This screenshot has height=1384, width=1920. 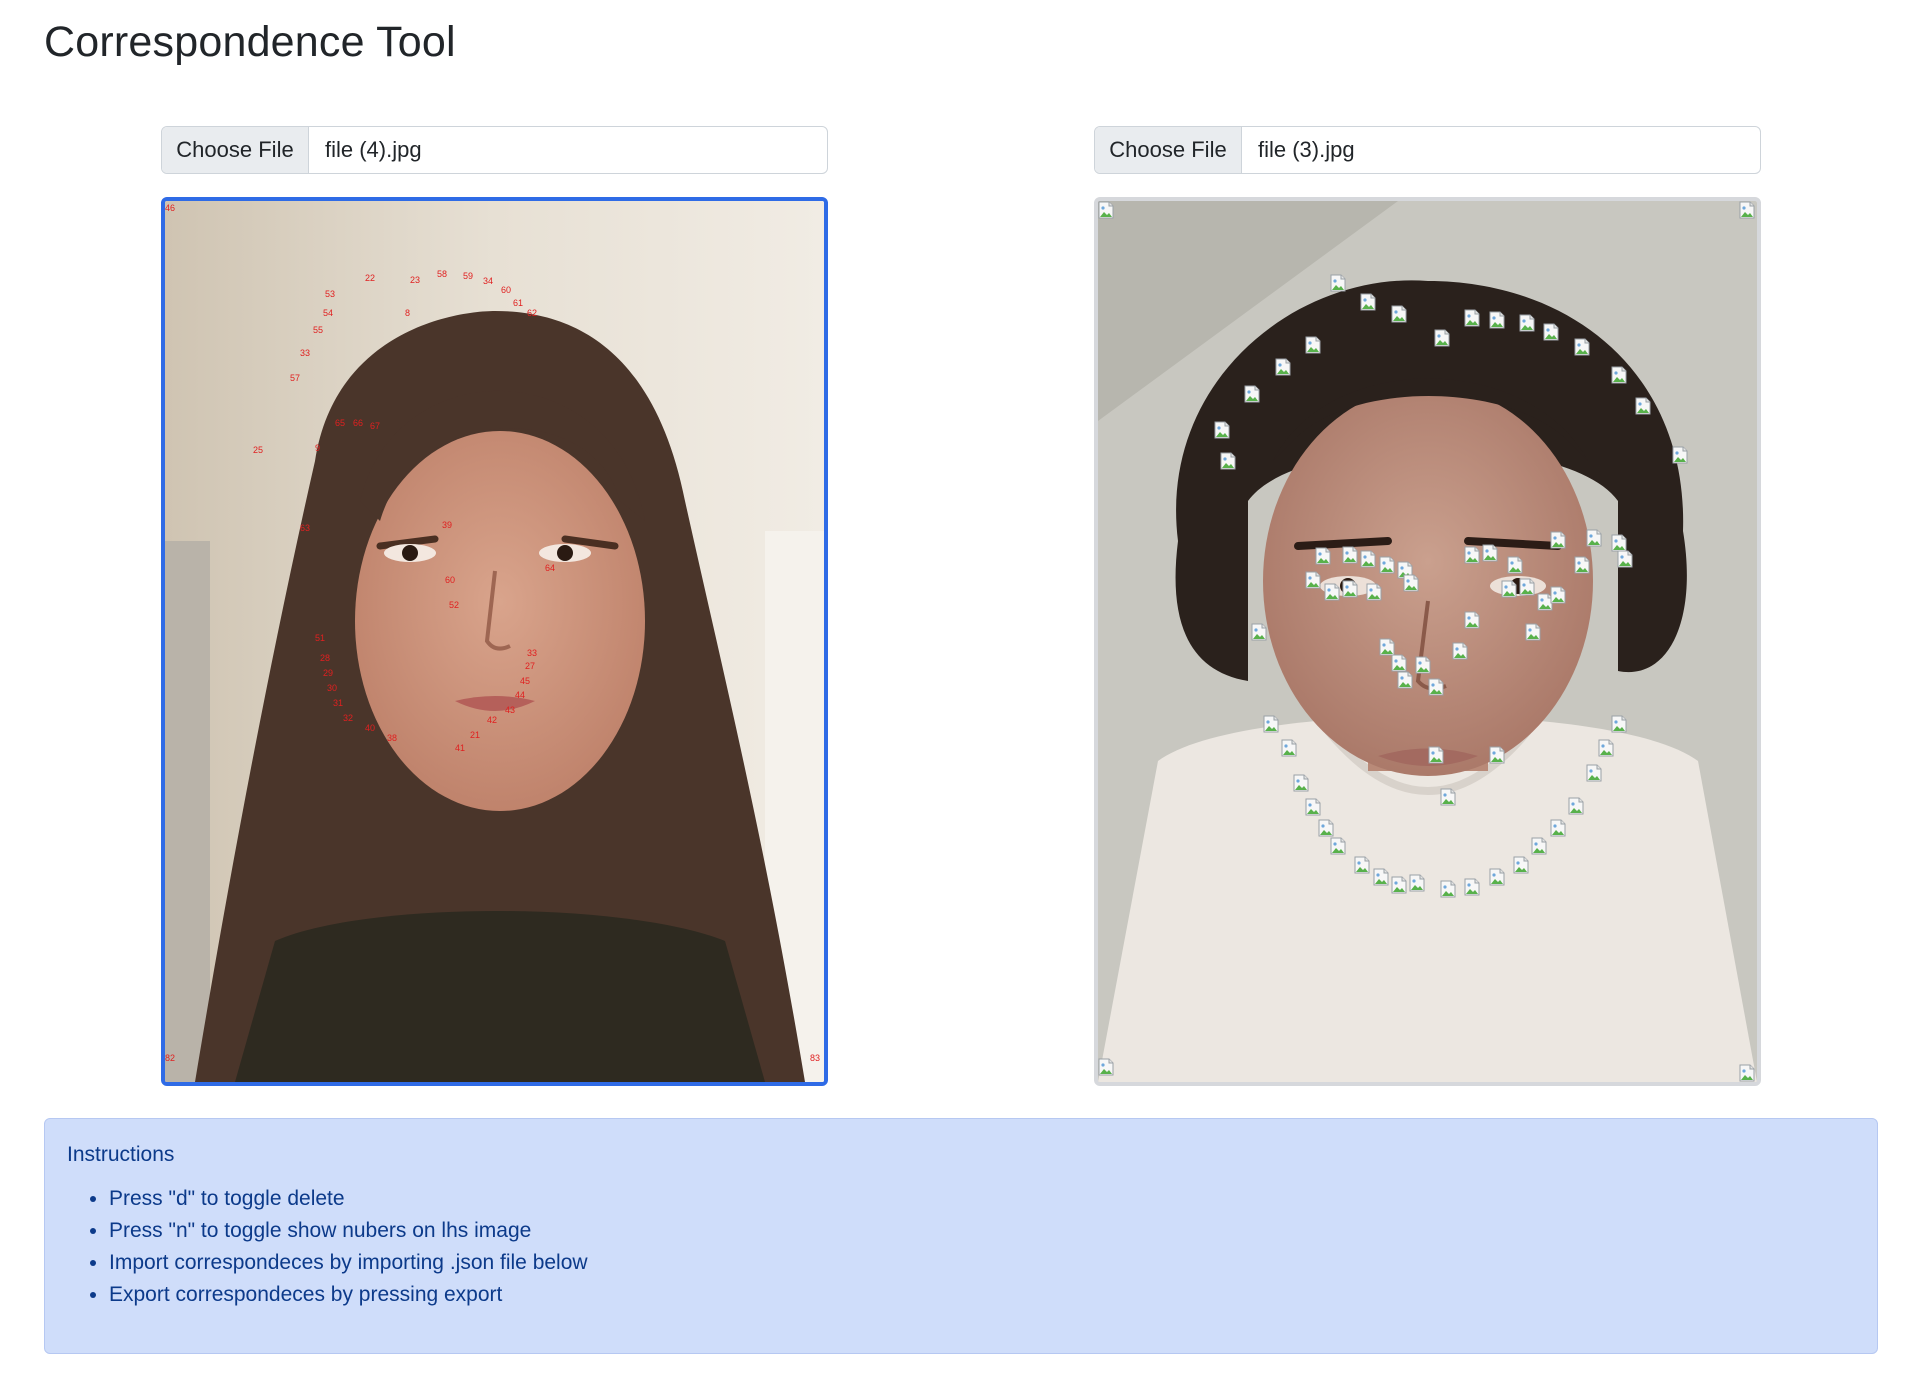 What do you see at coordinates (510, 710) in the screenshot?
I see `landmark-label: 43` at bounding box center [510, 710].